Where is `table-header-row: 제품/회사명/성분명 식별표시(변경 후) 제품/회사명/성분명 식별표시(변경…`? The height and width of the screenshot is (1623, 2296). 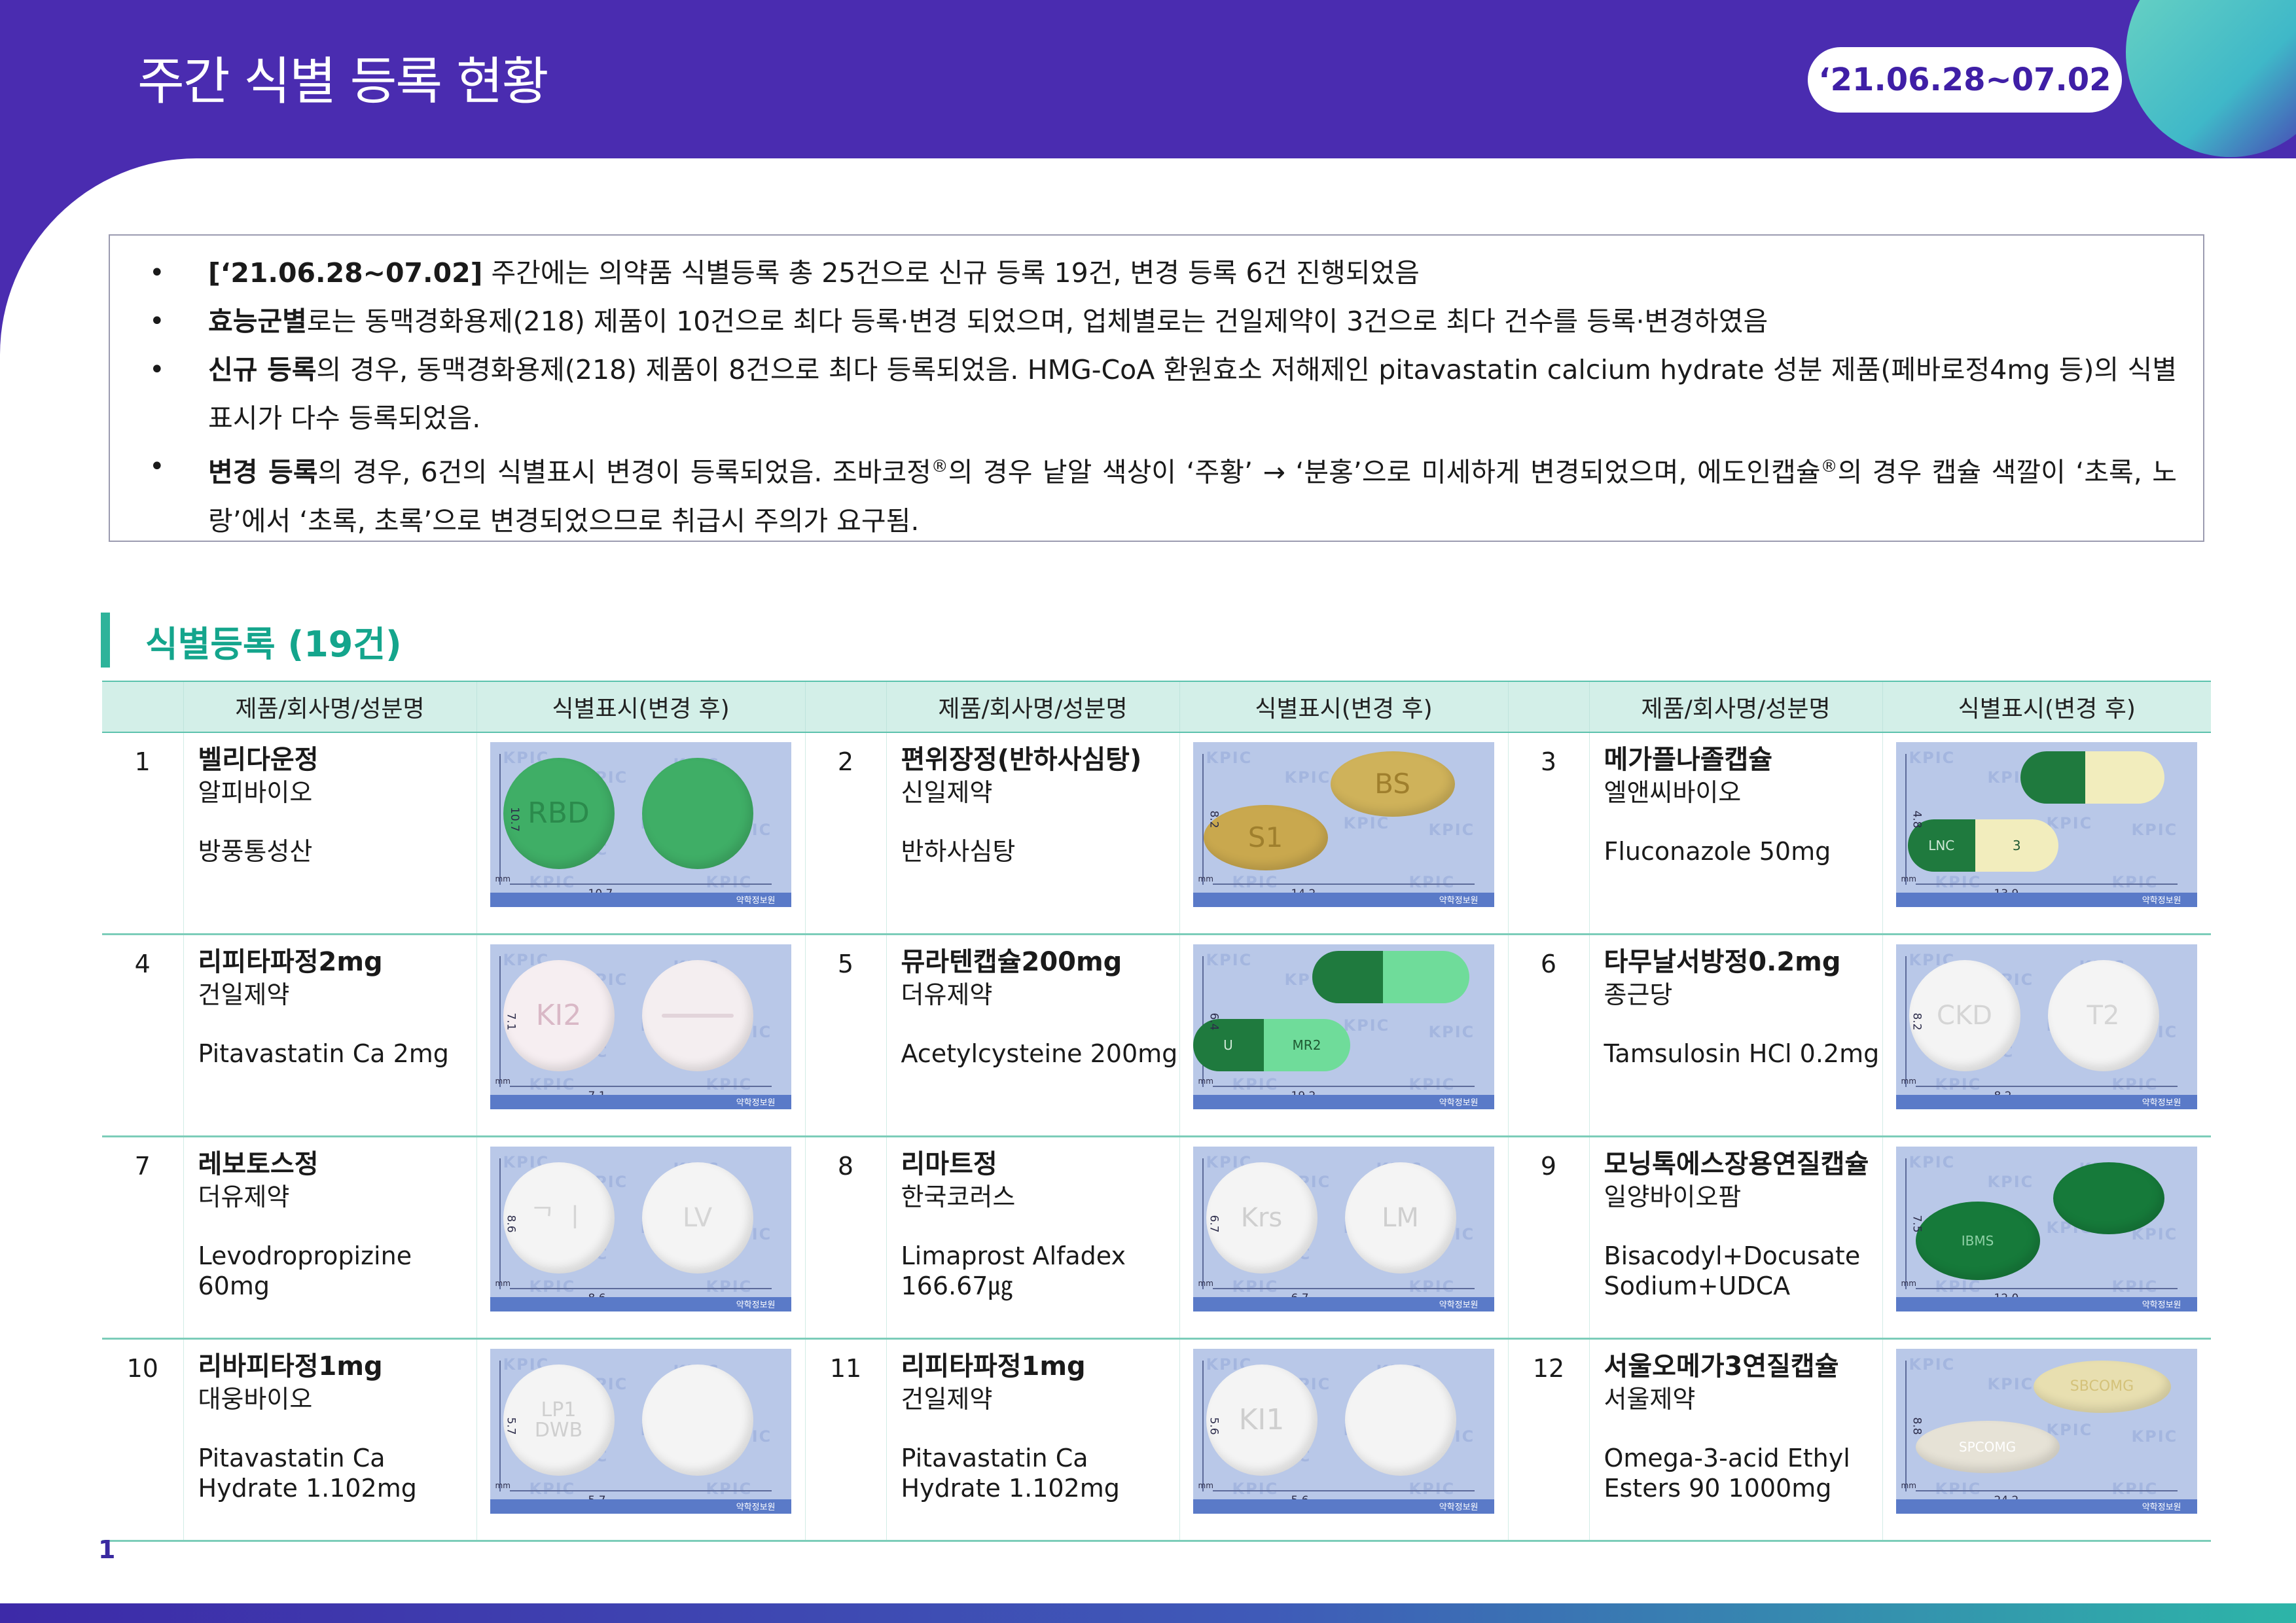 table-header-row: 제품/회사명/성분명 식별표시(변경 후) 제품/회사명/성분명 식별표시(변경… is located at coordinates (1156, 707).